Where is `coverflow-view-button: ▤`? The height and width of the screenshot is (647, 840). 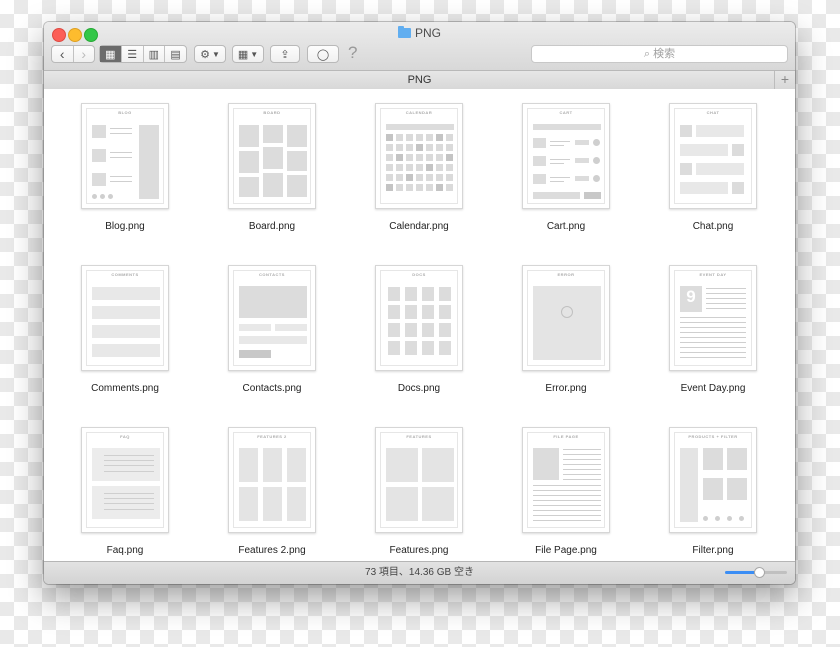
coverflow-view-button: ▤ is located at coordinates (175, 54).